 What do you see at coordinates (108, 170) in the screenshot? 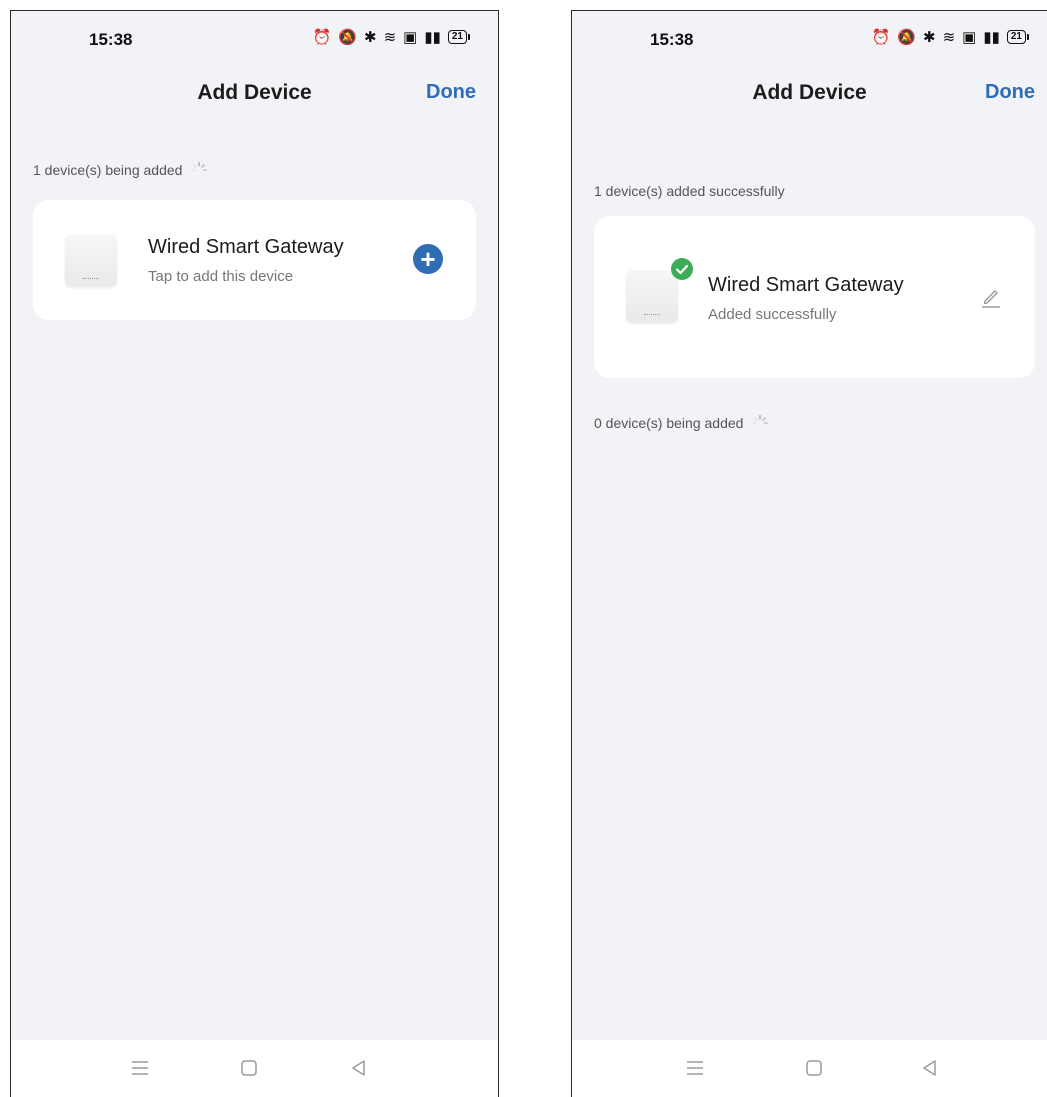
I see `section-label-text: 1 device(s) being added` at bounding box center [108, 170].